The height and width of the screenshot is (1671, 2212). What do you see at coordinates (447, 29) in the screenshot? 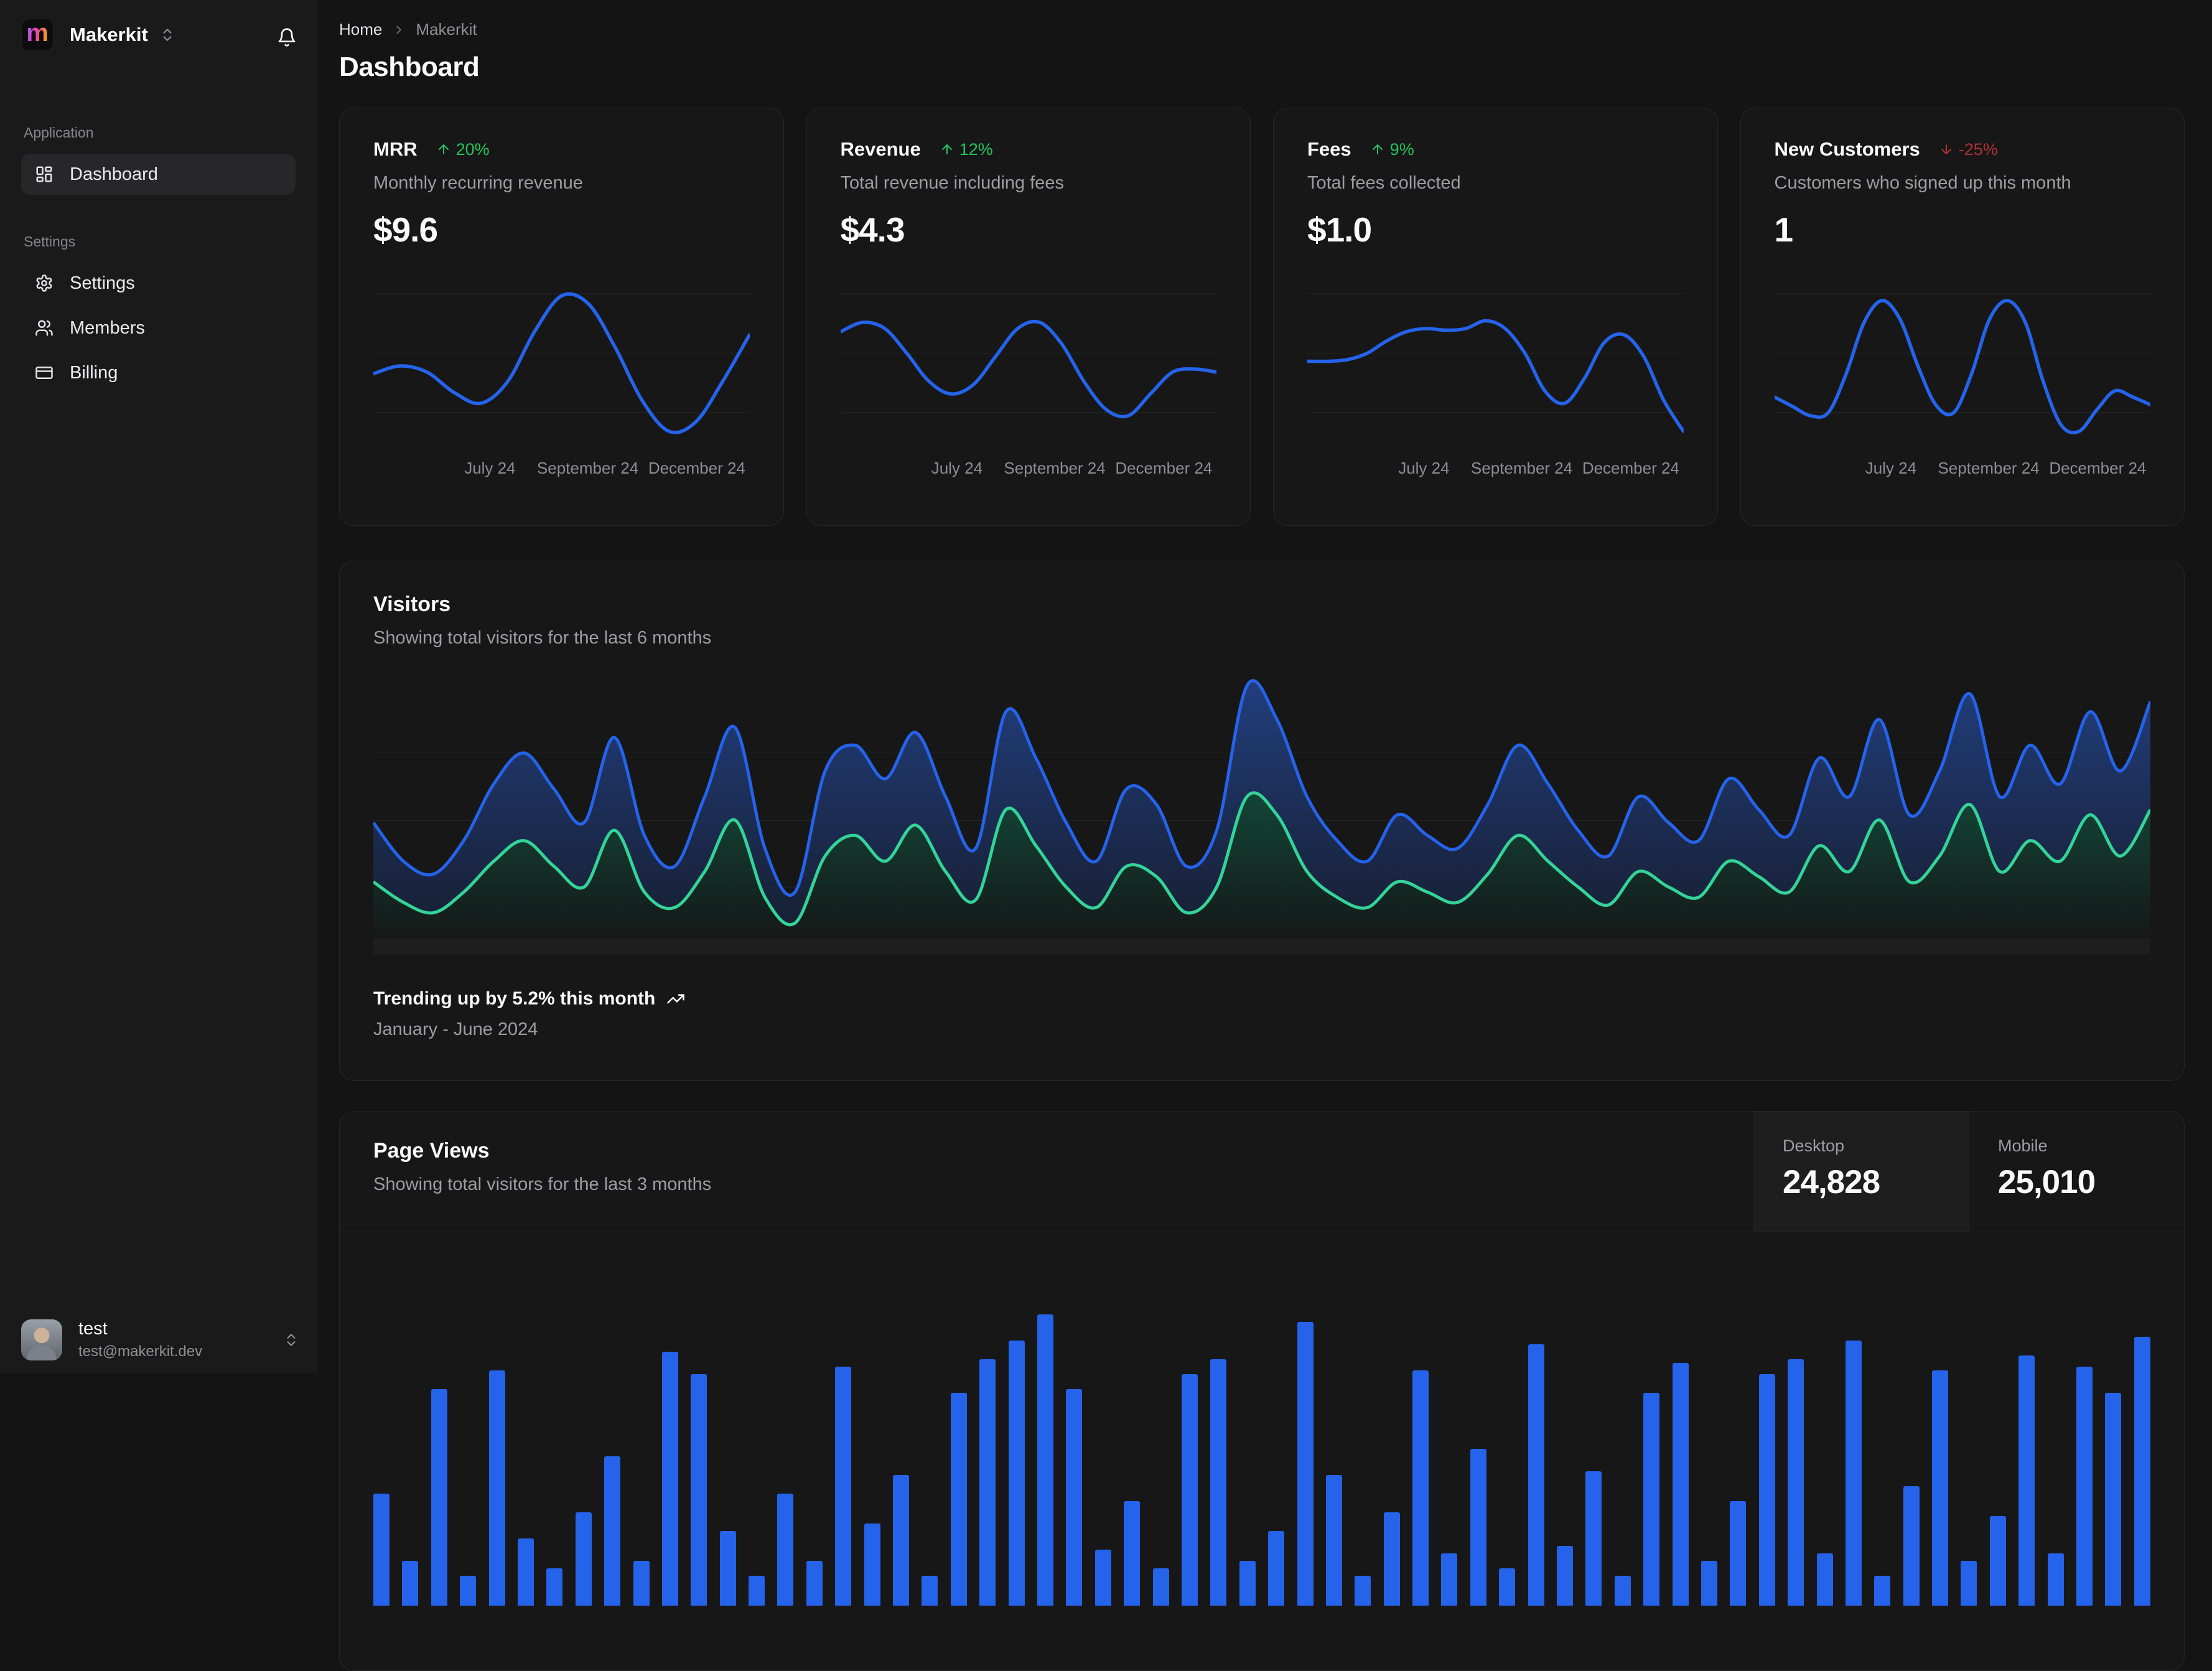
I see `breadcrumb-current: Makerkit` at bounding box center [447, 29].